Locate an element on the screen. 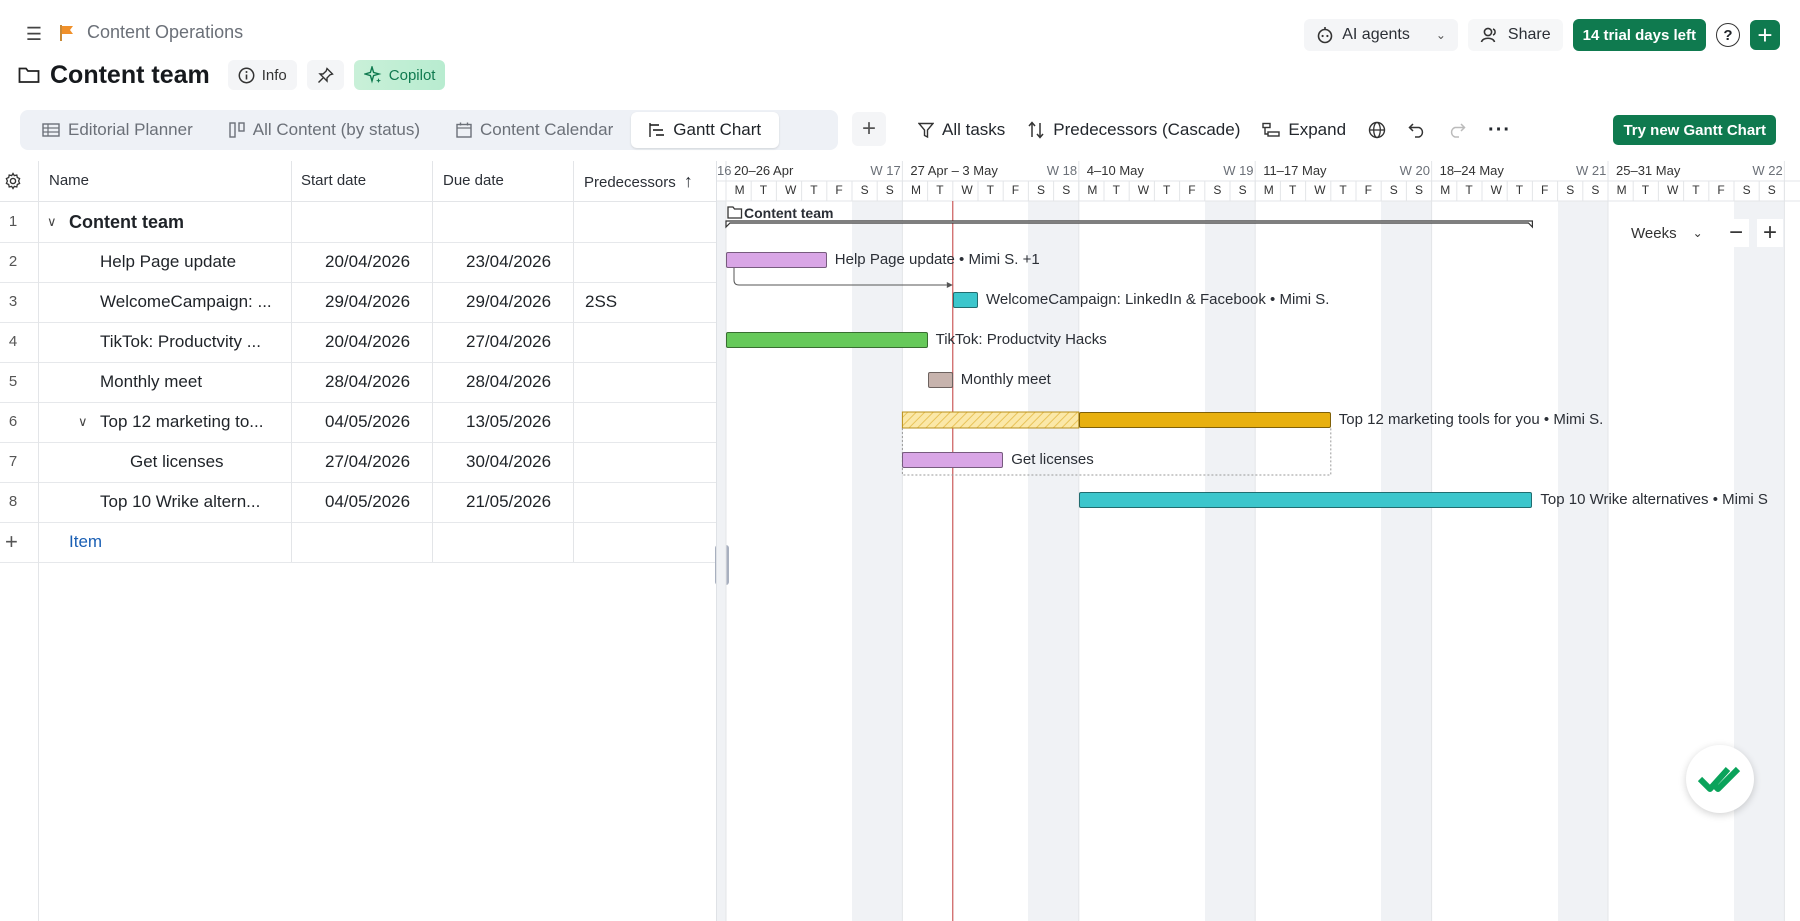  table-row: 1 ∨ Content team is located at coordinates (358, 222).